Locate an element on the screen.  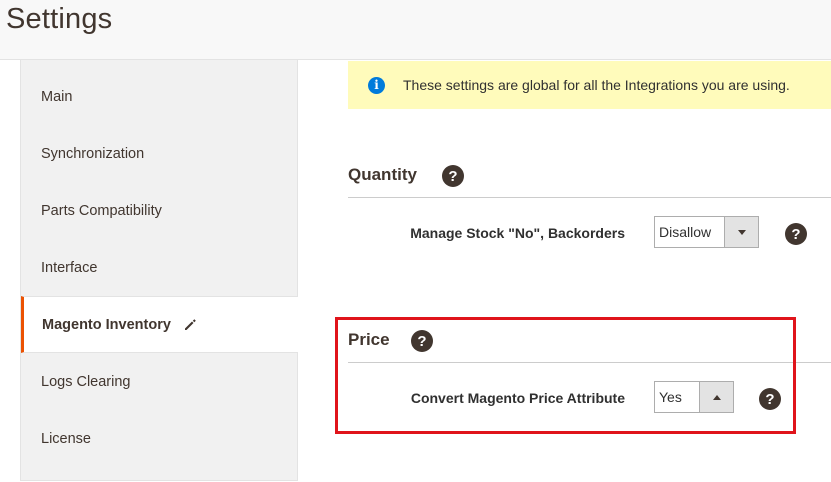
sidebar-item-label: Main is located at coordinates (57, 96).